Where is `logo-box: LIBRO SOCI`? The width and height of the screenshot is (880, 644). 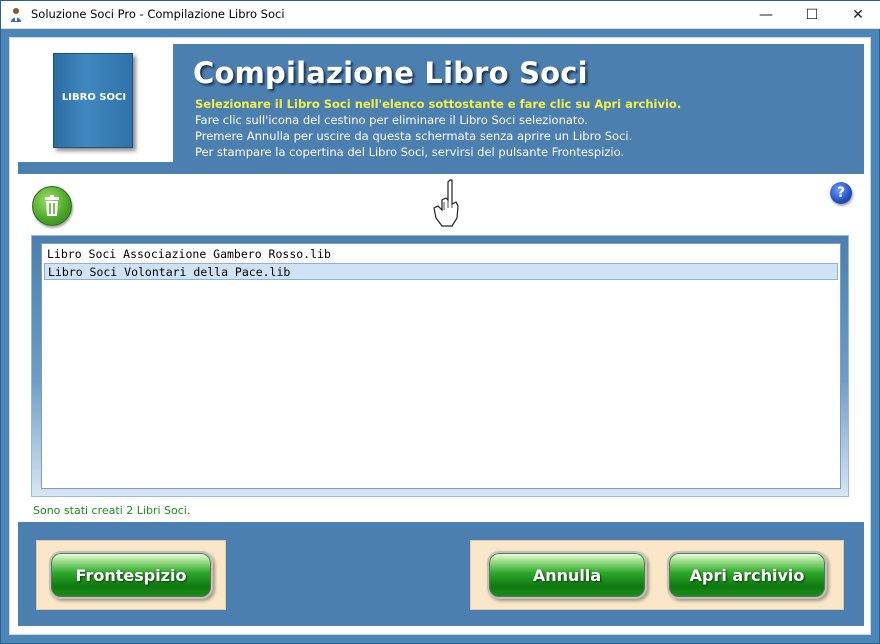 logo-box: LIBRO SOCI is located at coordinates (95, 103).